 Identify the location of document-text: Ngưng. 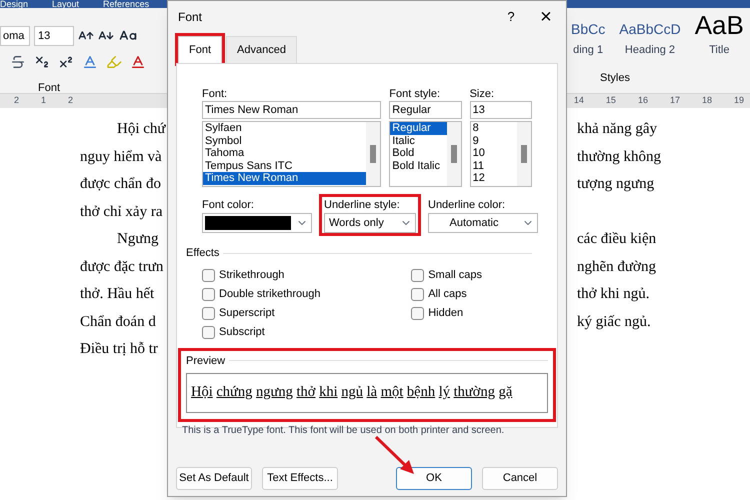
(137, 239).